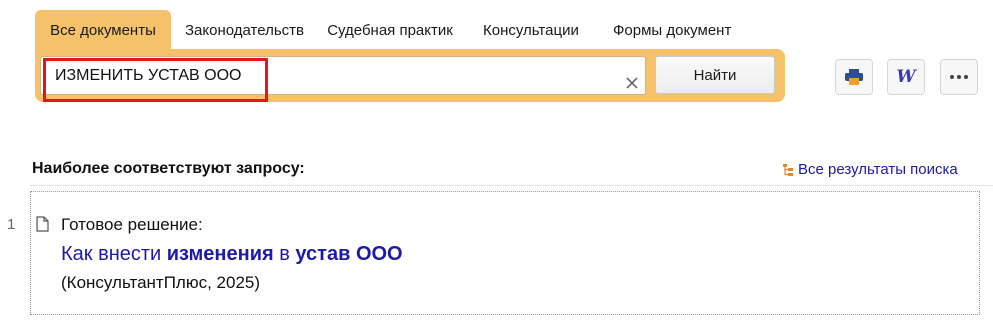  Describe the element at coordinates (103, 30) in the screenshot. I see `tab-all-documents: Все документы` at that location.